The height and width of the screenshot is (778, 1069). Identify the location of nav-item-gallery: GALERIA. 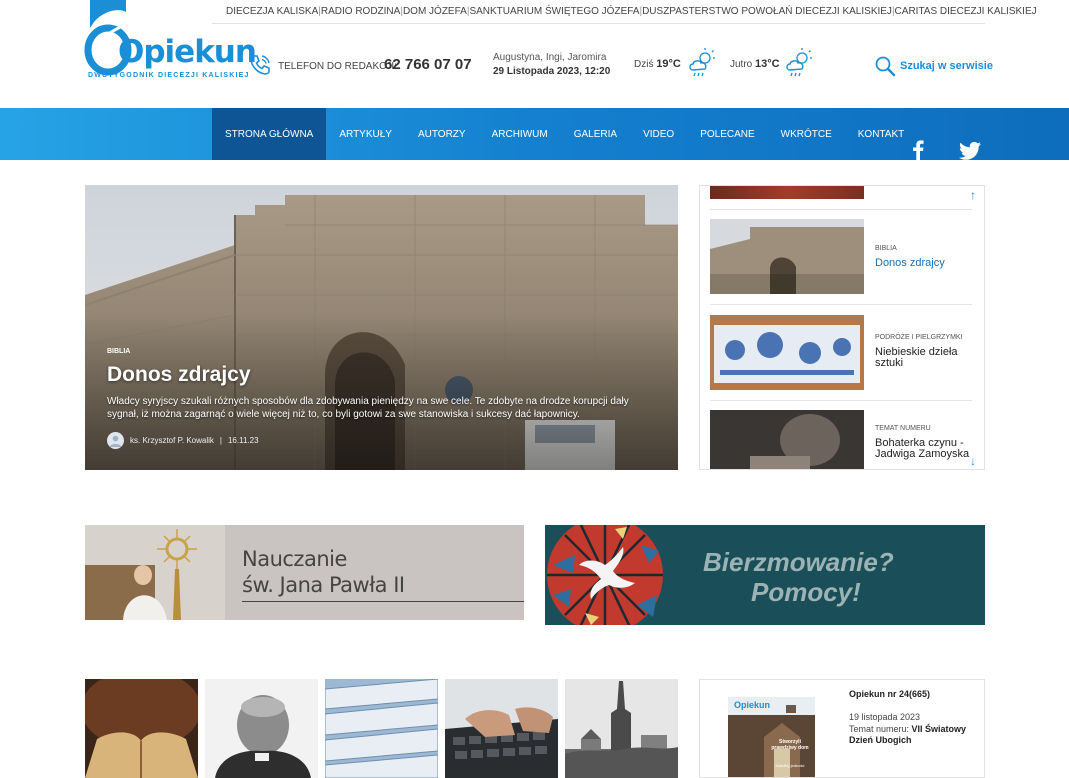
(595, 134).